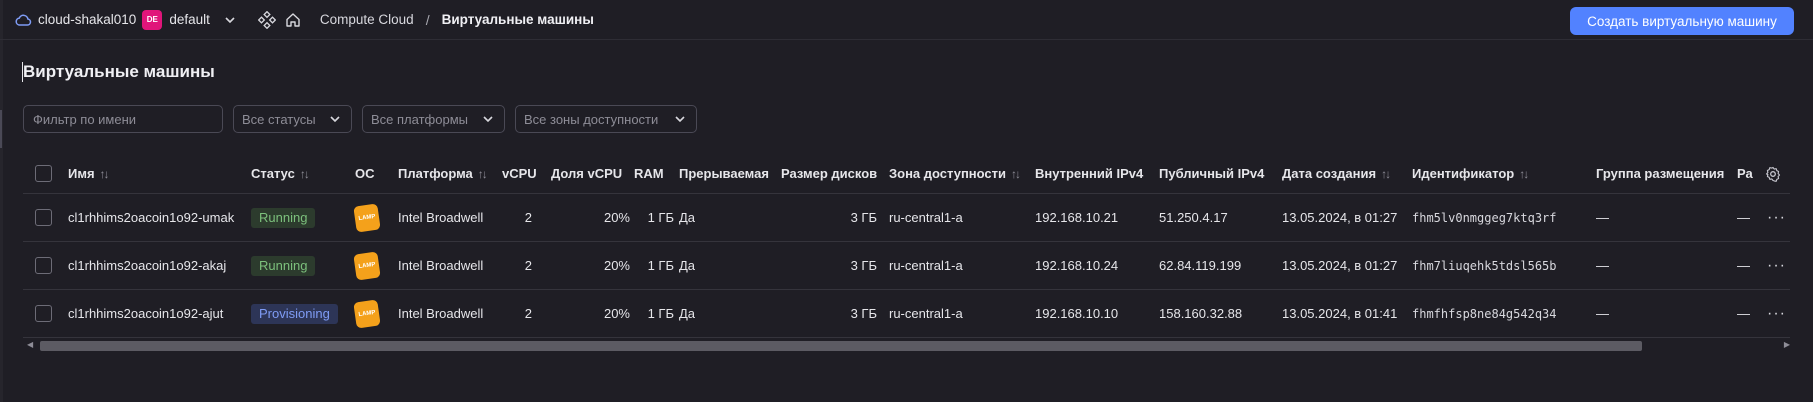  I want to click on column-label: Статус, so click(273, 173).